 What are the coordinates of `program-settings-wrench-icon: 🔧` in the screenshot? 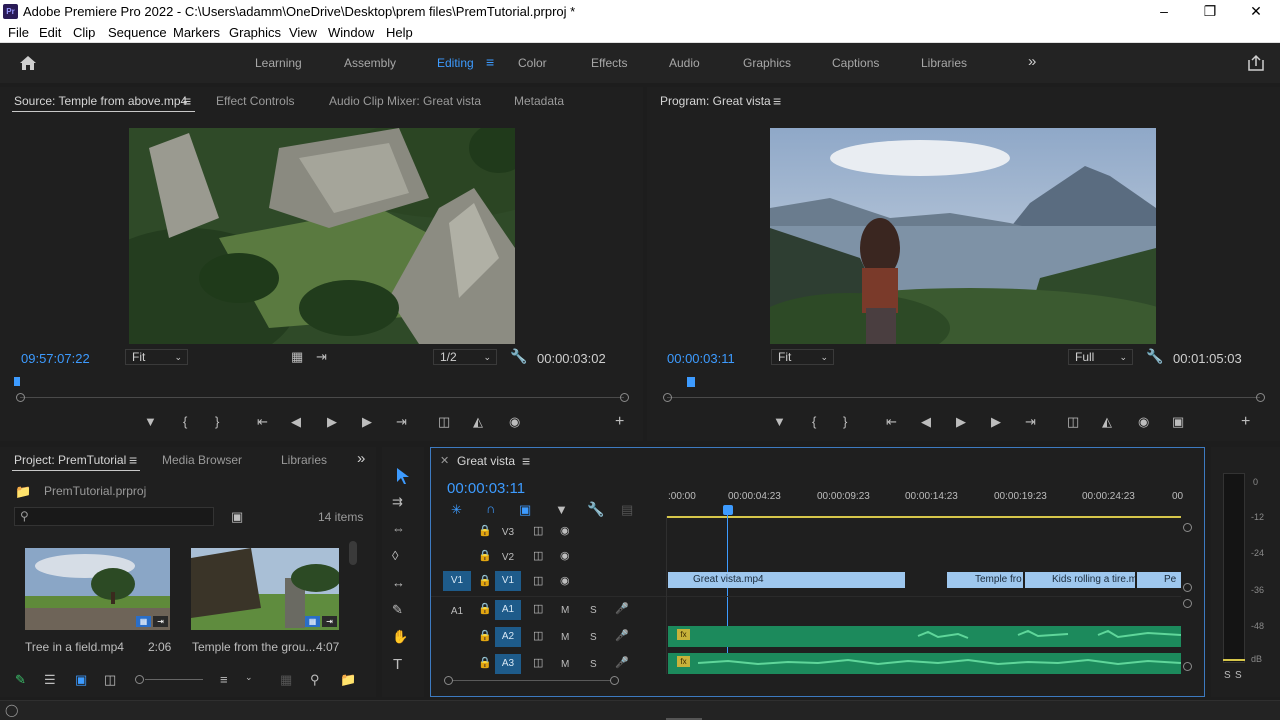 It's located at (1154, 356).